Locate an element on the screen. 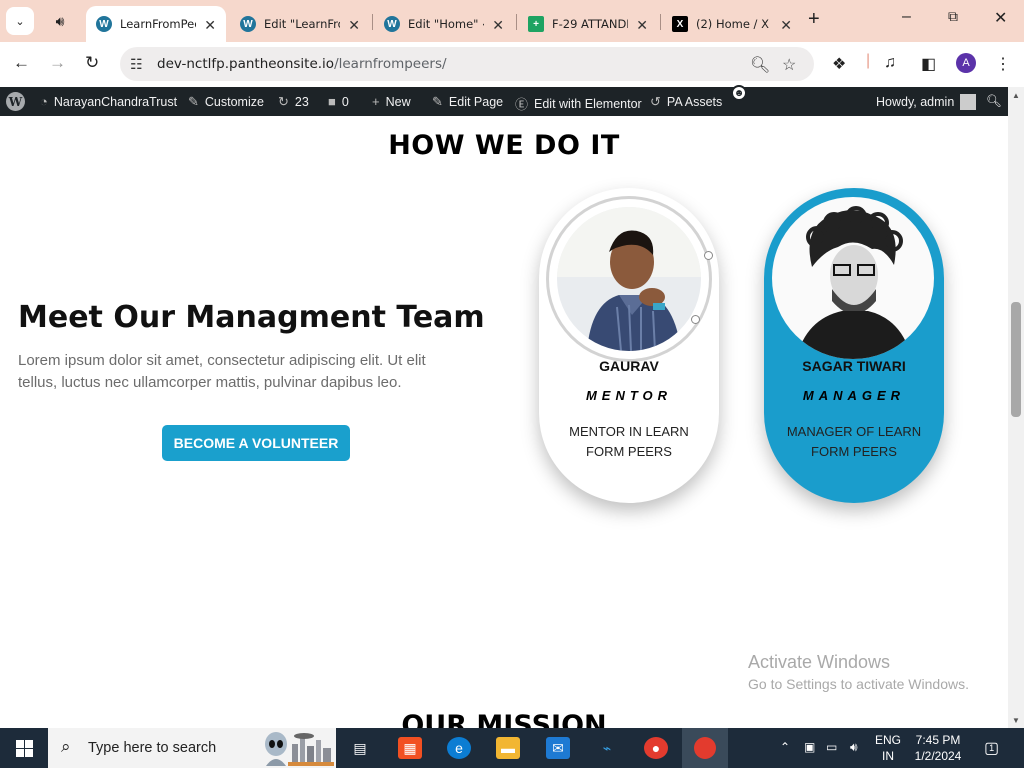 The image size is (1024, 771). sheets-icon: + is located at coordinates (536, 24).